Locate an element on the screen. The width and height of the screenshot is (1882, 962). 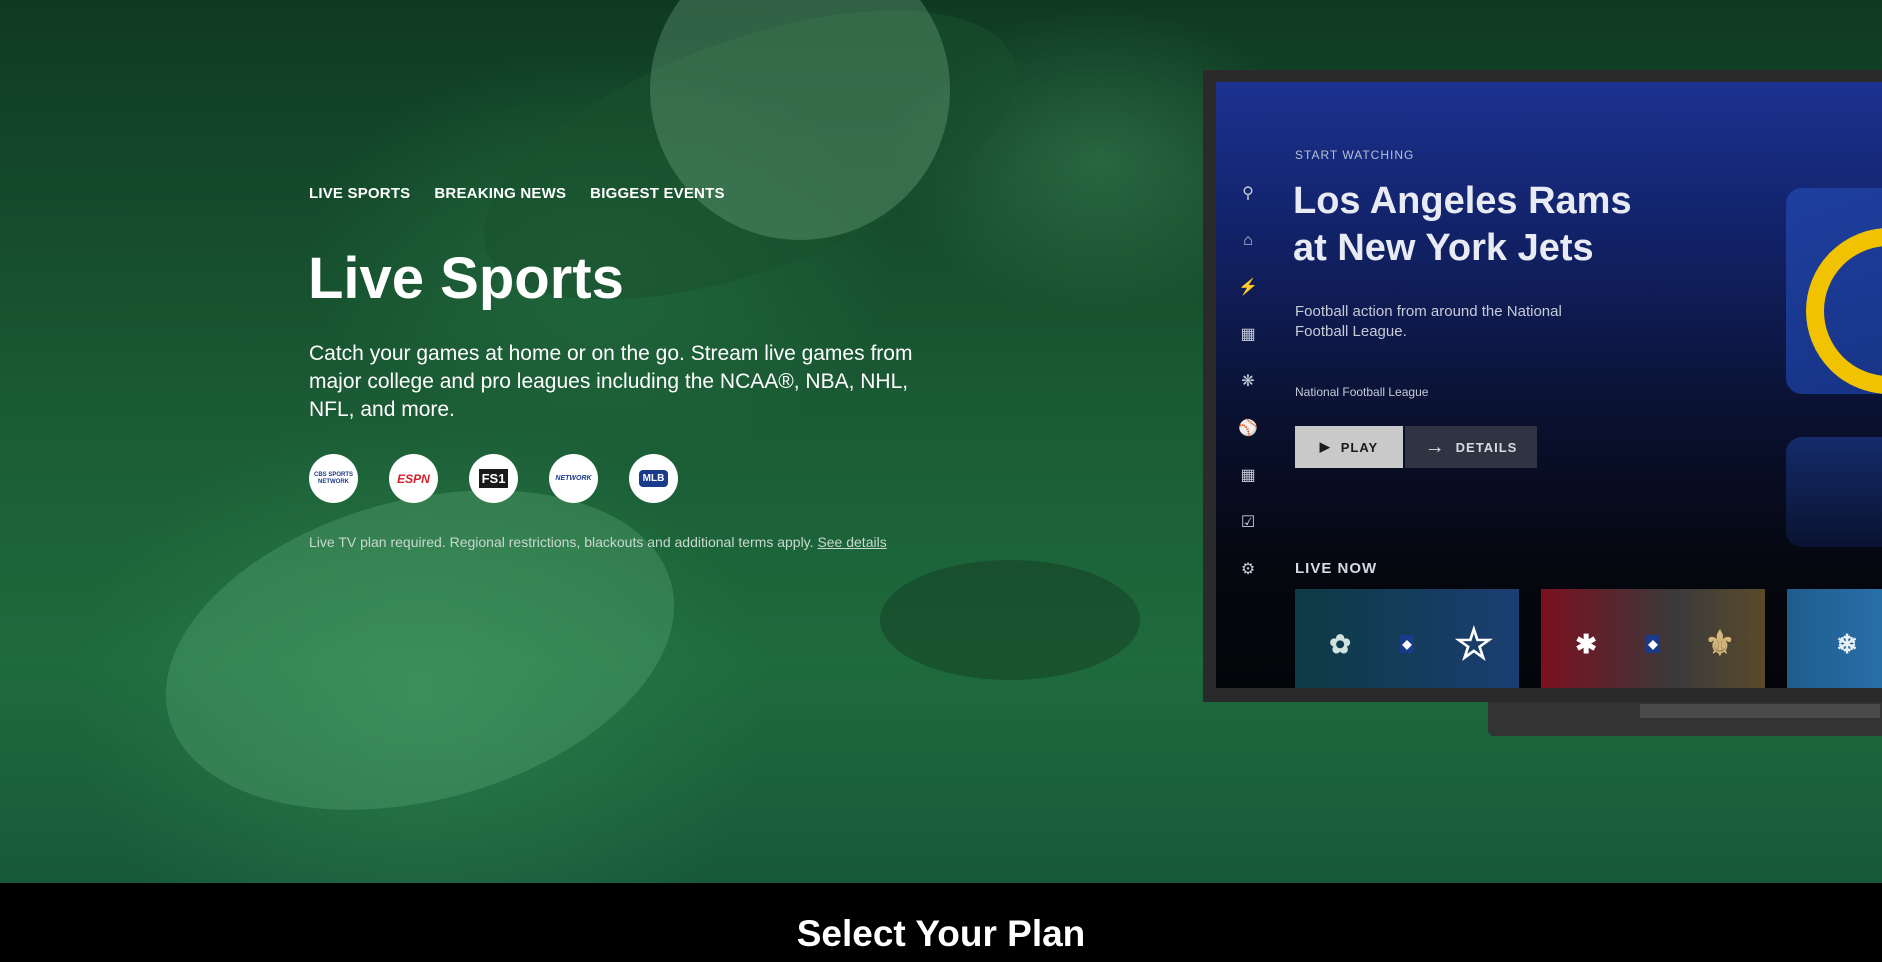
tv-title: Los Angeles Rams at New York Jets is located at coordinates (1462, 224).